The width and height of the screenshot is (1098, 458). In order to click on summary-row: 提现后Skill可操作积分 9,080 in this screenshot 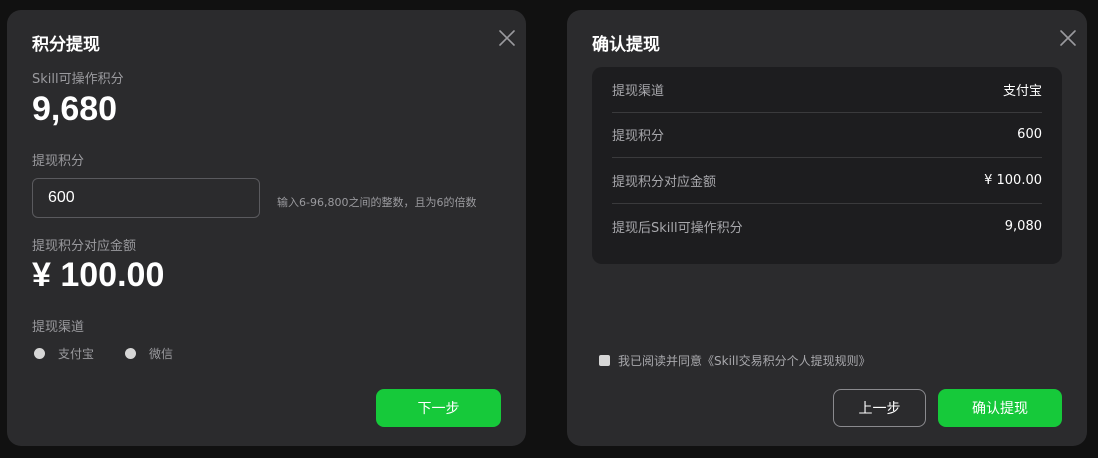, I will do `click(827, 227)`.